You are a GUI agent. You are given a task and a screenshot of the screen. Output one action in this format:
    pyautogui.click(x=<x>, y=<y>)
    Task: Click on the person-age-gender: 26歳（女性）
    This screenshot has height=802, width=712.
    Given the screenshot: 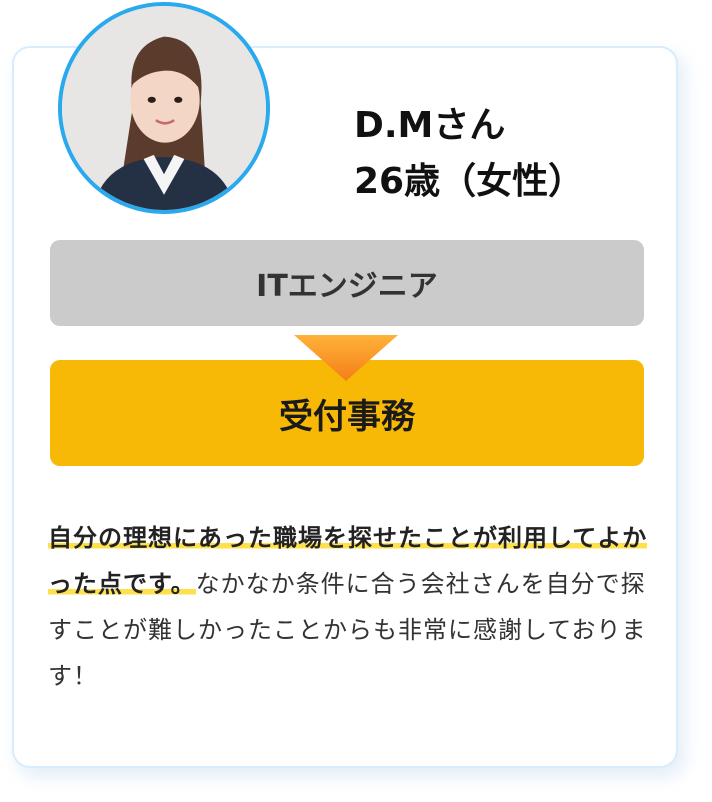 What is the action you would take?
    pyautogui.click(x=469, y=181)
    